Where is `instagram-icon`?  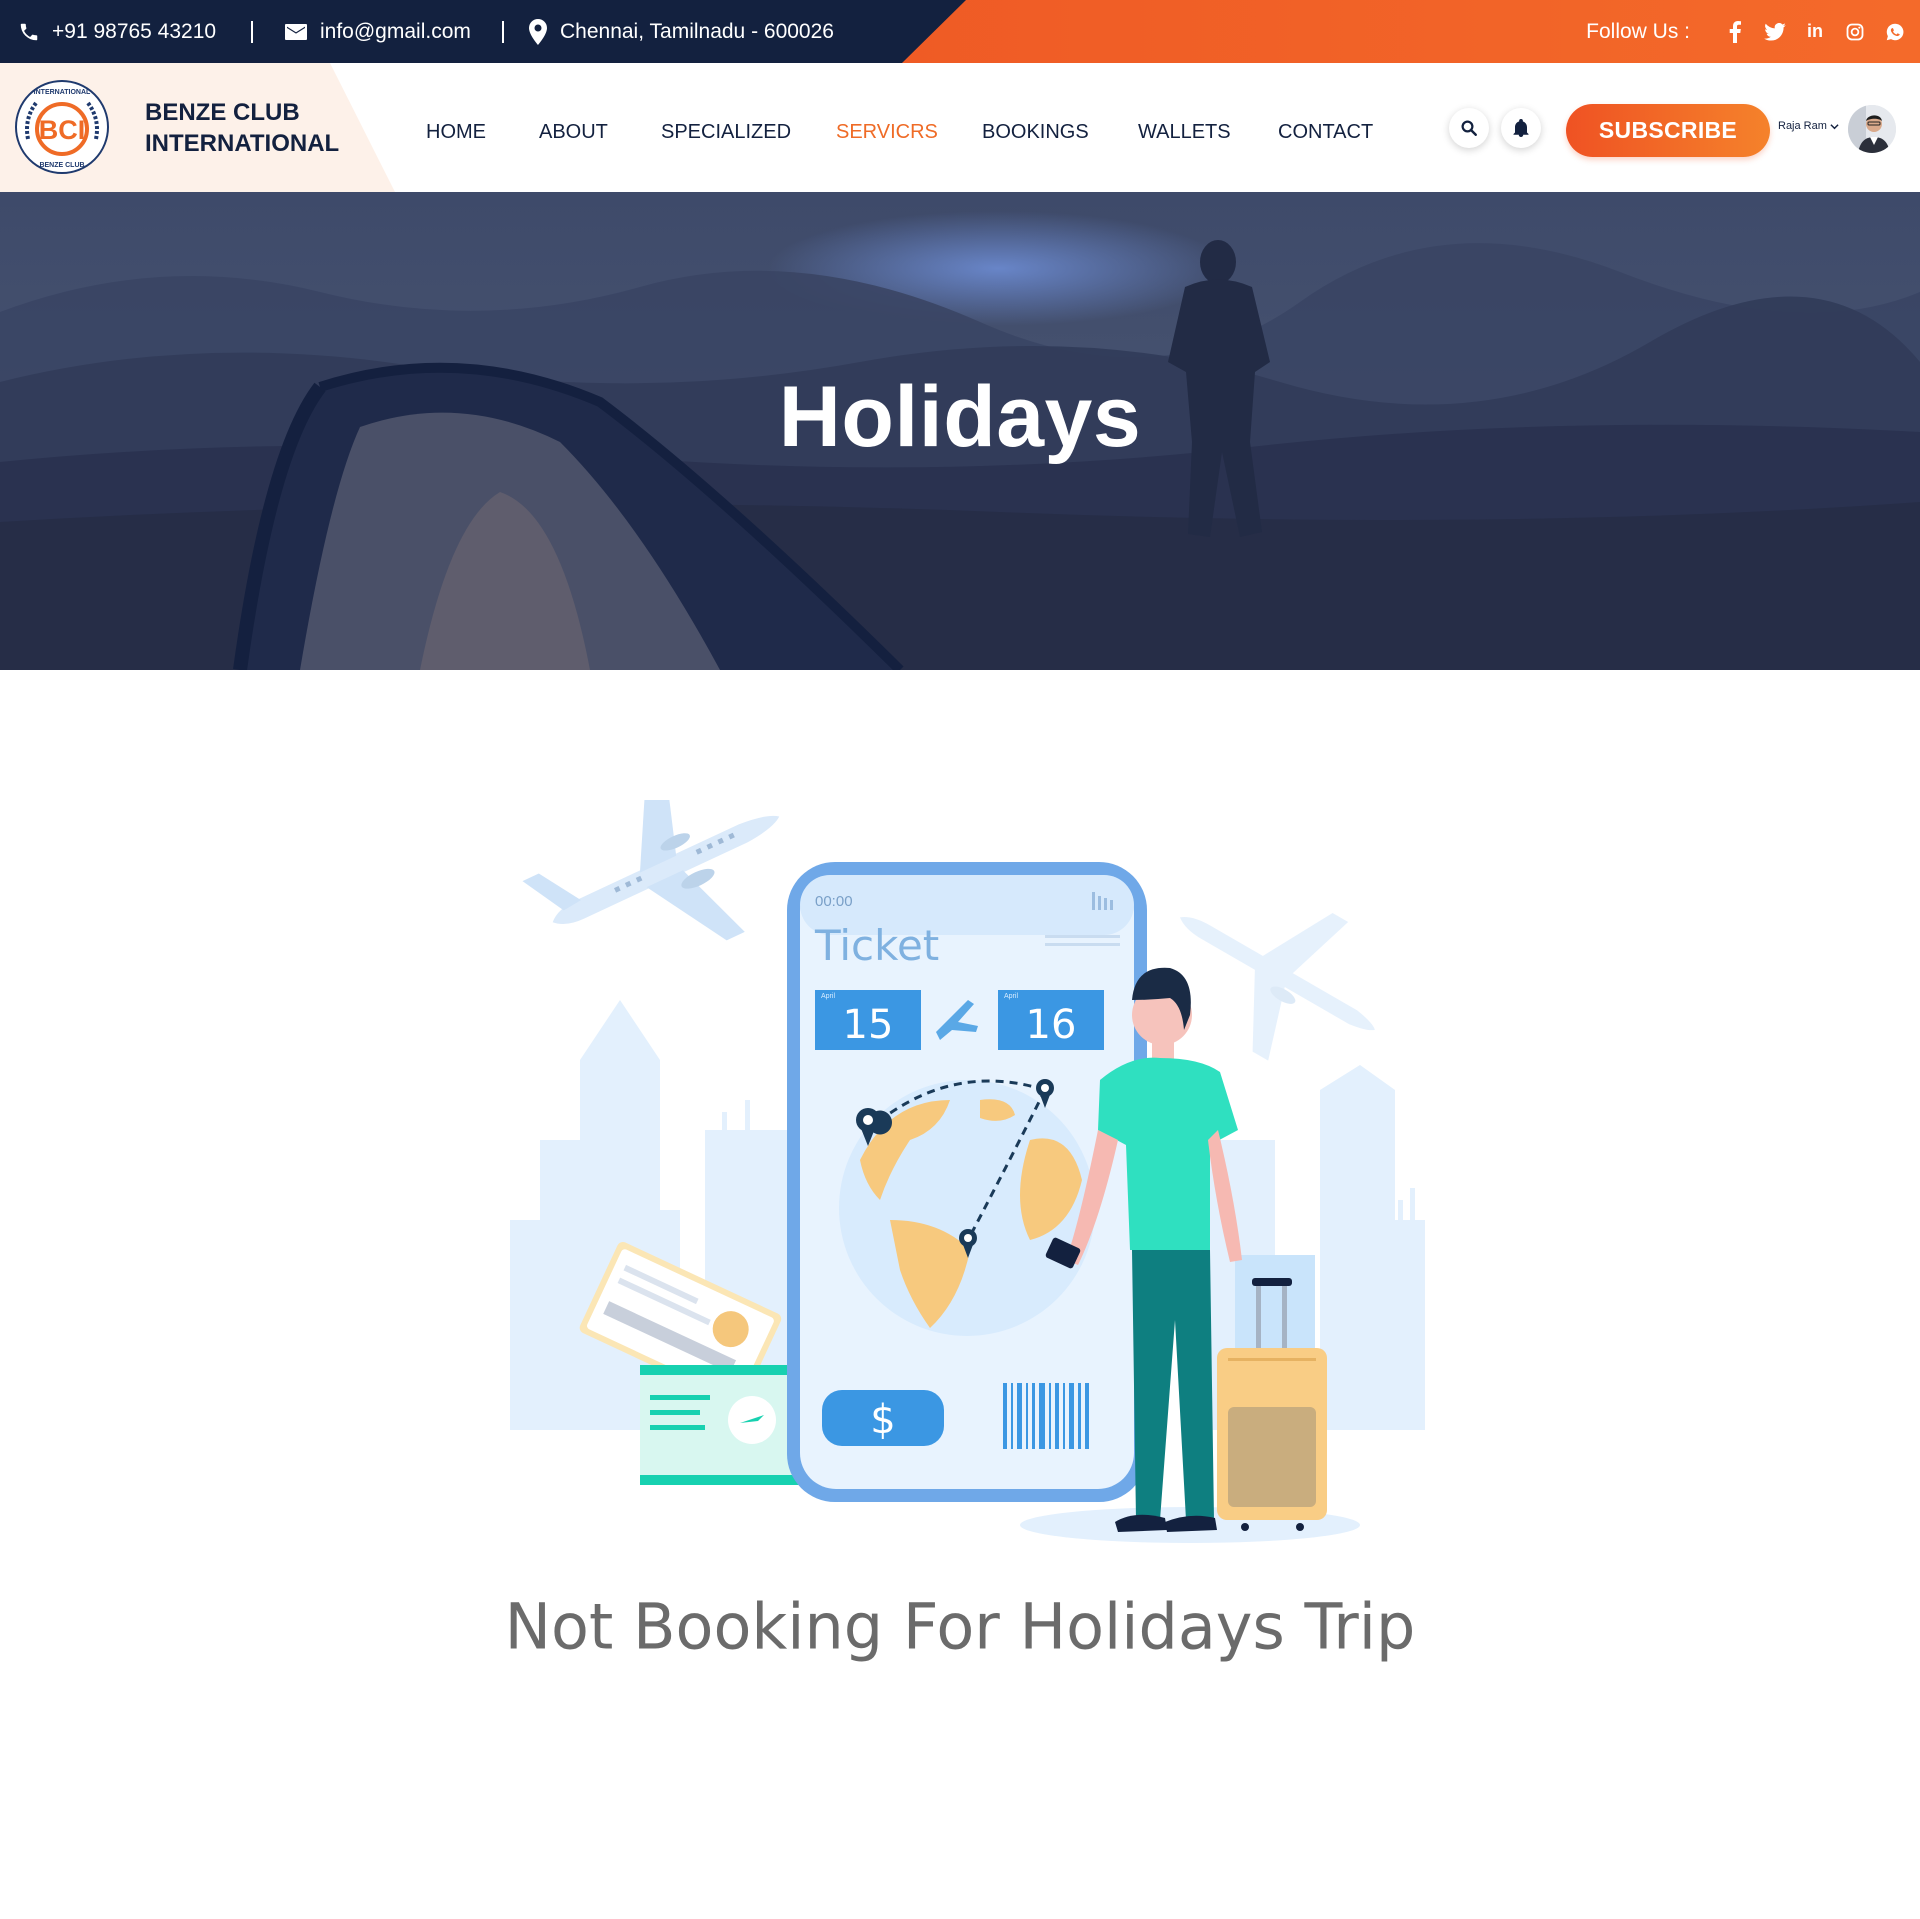 instagram-icon is located at coordinates (1855, 32).